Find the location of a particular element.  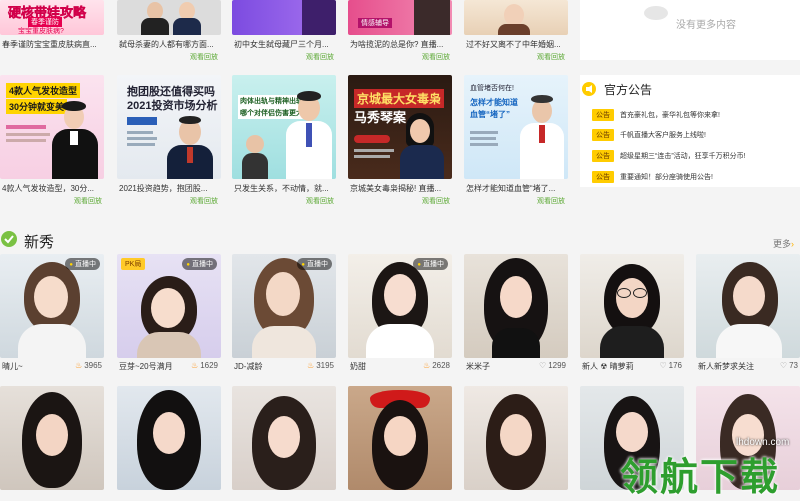

star-count: ♨ 3195 is located at coordinates (320, 365).